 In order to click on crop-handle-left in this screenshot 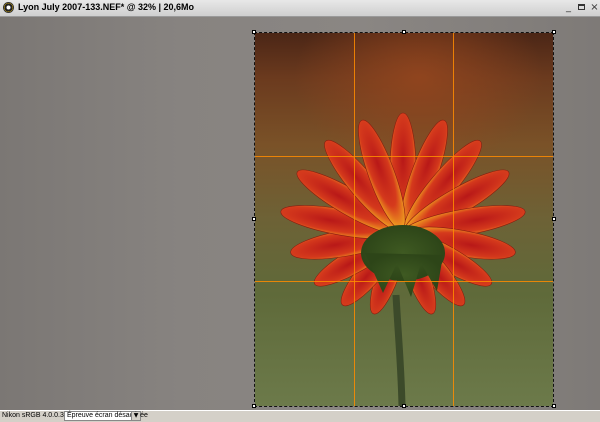, I will do `click(254, 219)`.